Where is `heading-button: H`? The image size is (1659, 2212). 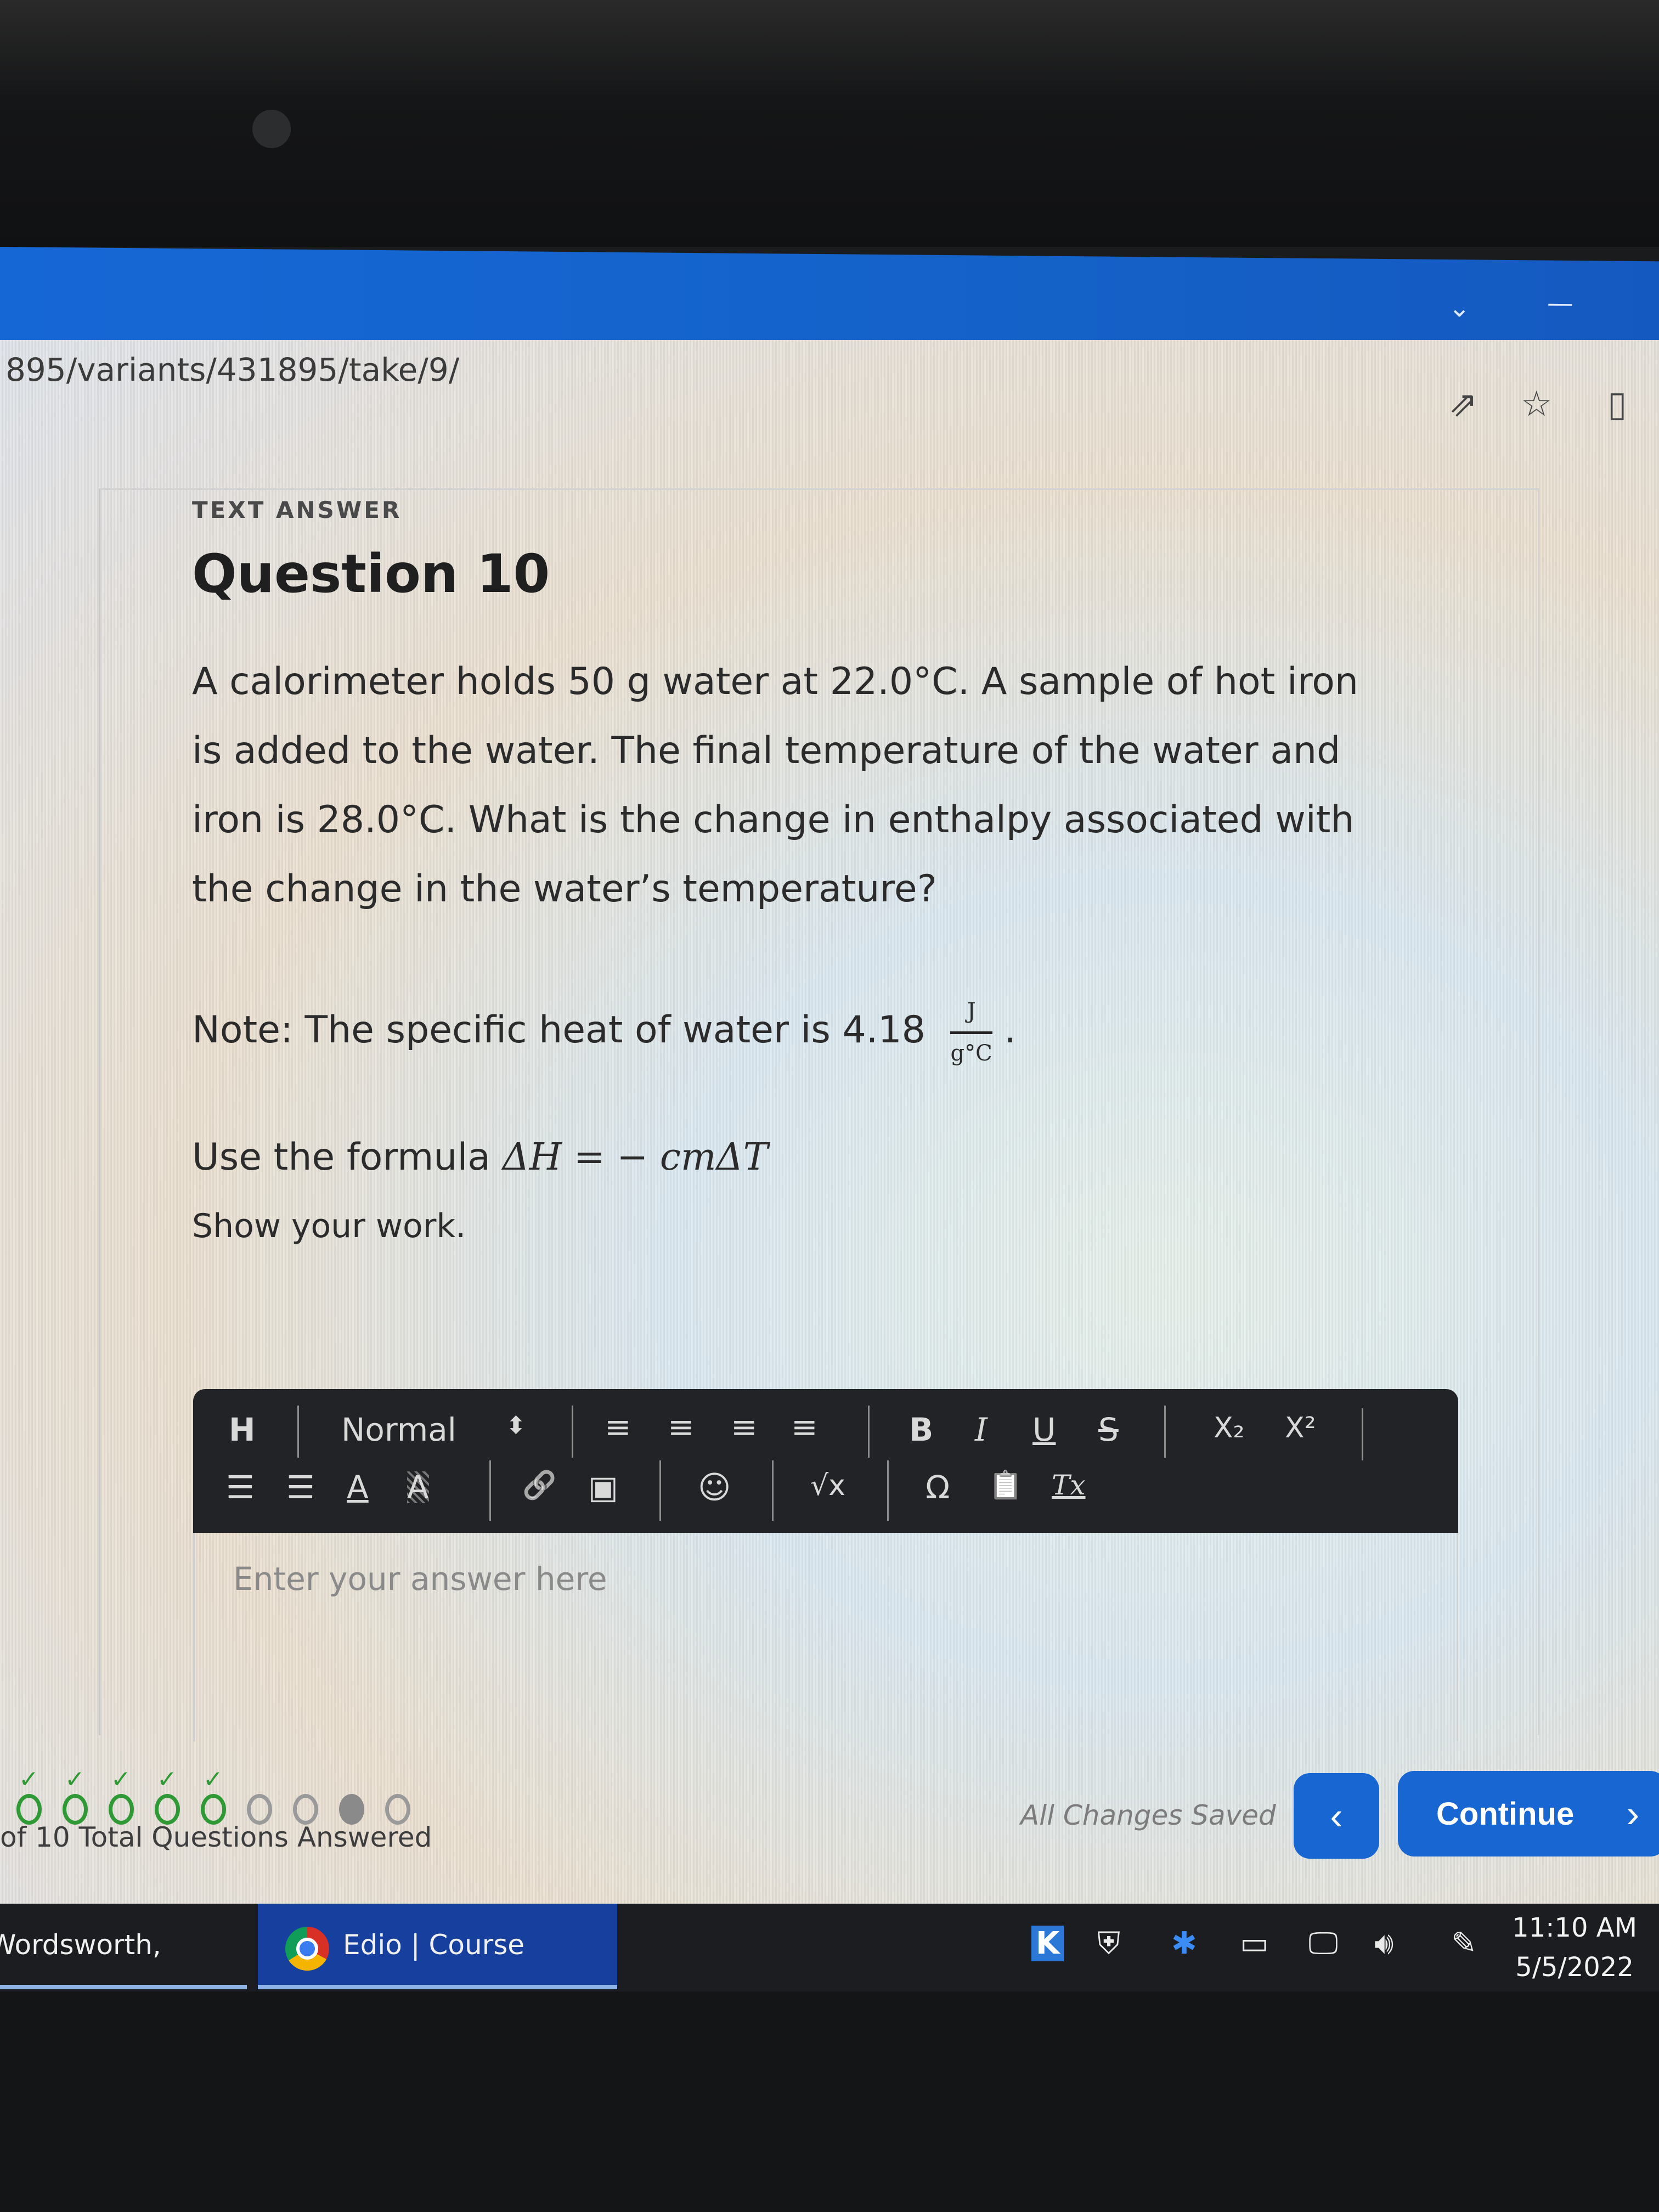 heading-button: H is located at coordinates (243, 1430).